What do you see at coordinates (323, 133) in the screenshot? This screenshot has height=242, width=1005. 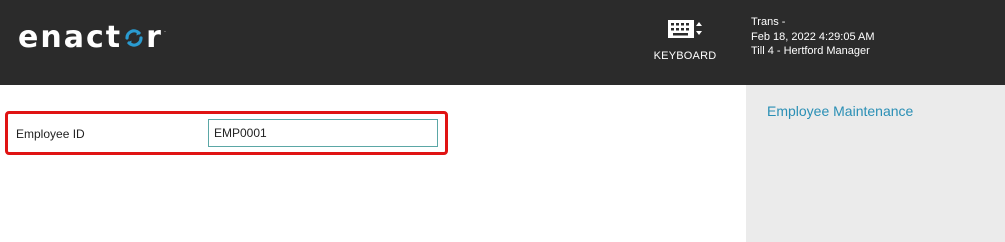 I see `employee-id-input` at bounding box center [323, 133].